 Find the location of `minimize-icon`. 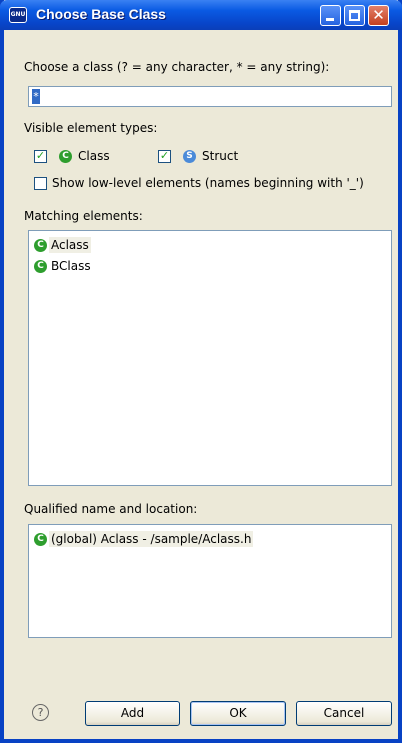

minimize-icon is located at coordinates (330, 19).